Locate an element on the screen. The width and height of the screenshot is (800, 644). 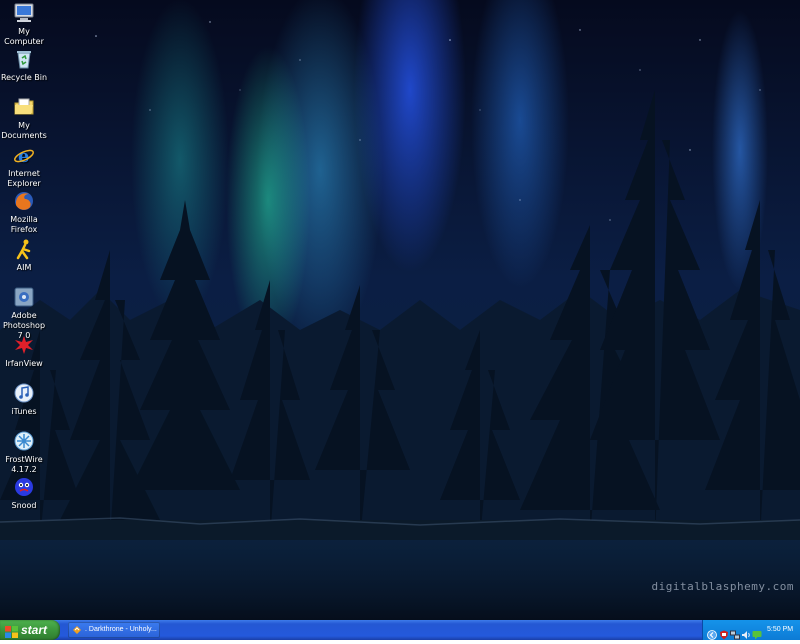
photoshop-icon is located at coordinates (24, 297).